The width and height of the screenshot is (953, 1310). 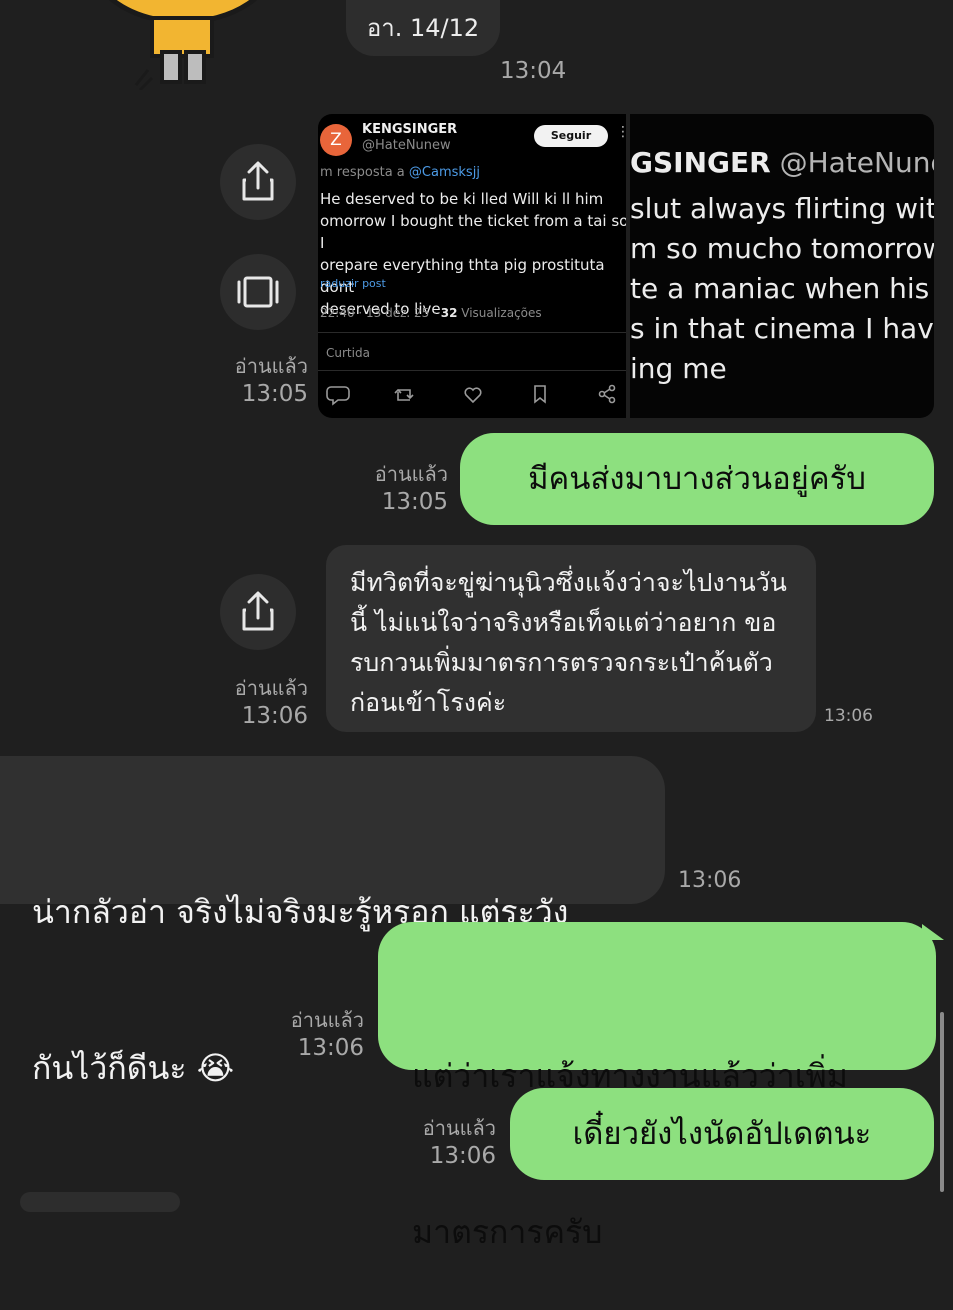 What do you see at coordinates (404, 394) in the screenshot?
I see `repost-icon` at bounding box center [404, 394].